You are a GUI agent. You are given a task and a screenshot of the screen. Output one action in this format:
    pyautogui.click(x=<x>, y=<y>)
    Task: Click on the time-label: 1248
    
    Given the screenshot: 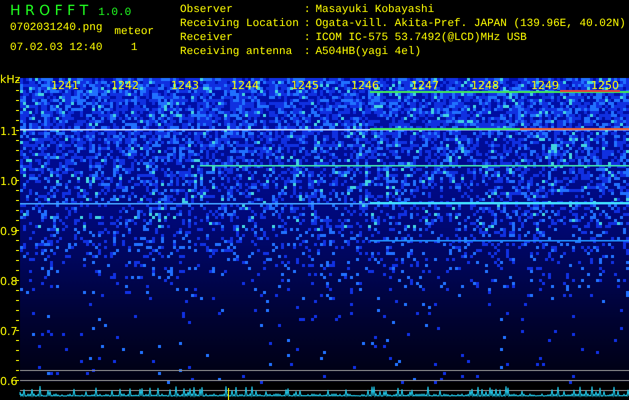 What is the action you would take?
    pyautogui.click(x=485, y=85)
    